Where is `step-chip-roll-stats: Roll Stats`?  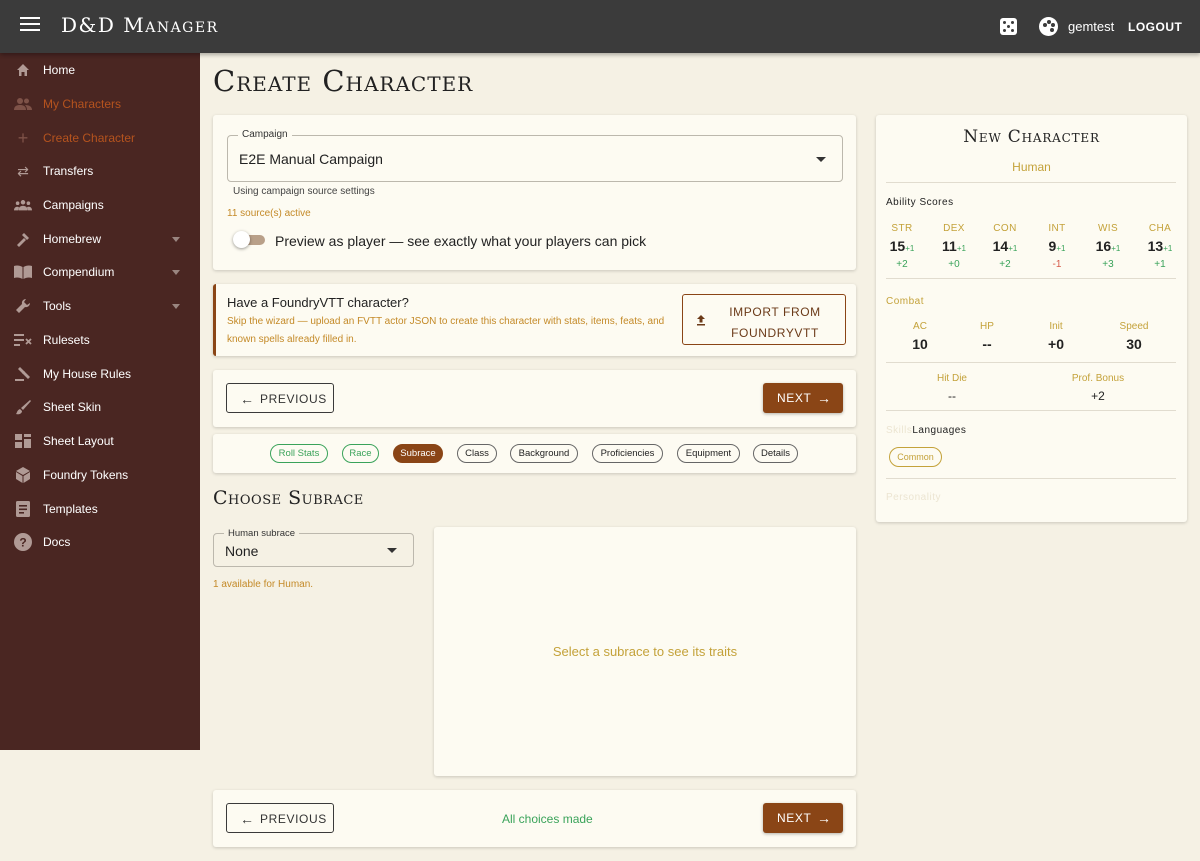
step-chip-roll-stats: Roll Stats is located at coordinates (299, 453).